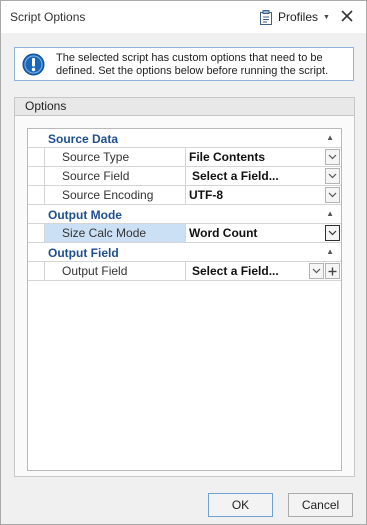 The image size is (367, 525). What do you see at coordinates (263, 233) in the screenshot?
I see `property-value: Word Count` at bounding box center [263, 233].